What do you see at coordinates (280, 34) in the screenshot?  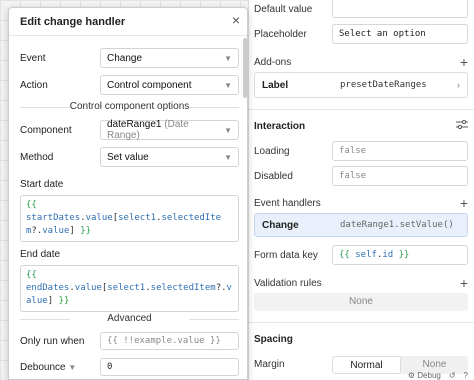 I see `placeholder-label: Placeholder` at bounding box center [280, 34].